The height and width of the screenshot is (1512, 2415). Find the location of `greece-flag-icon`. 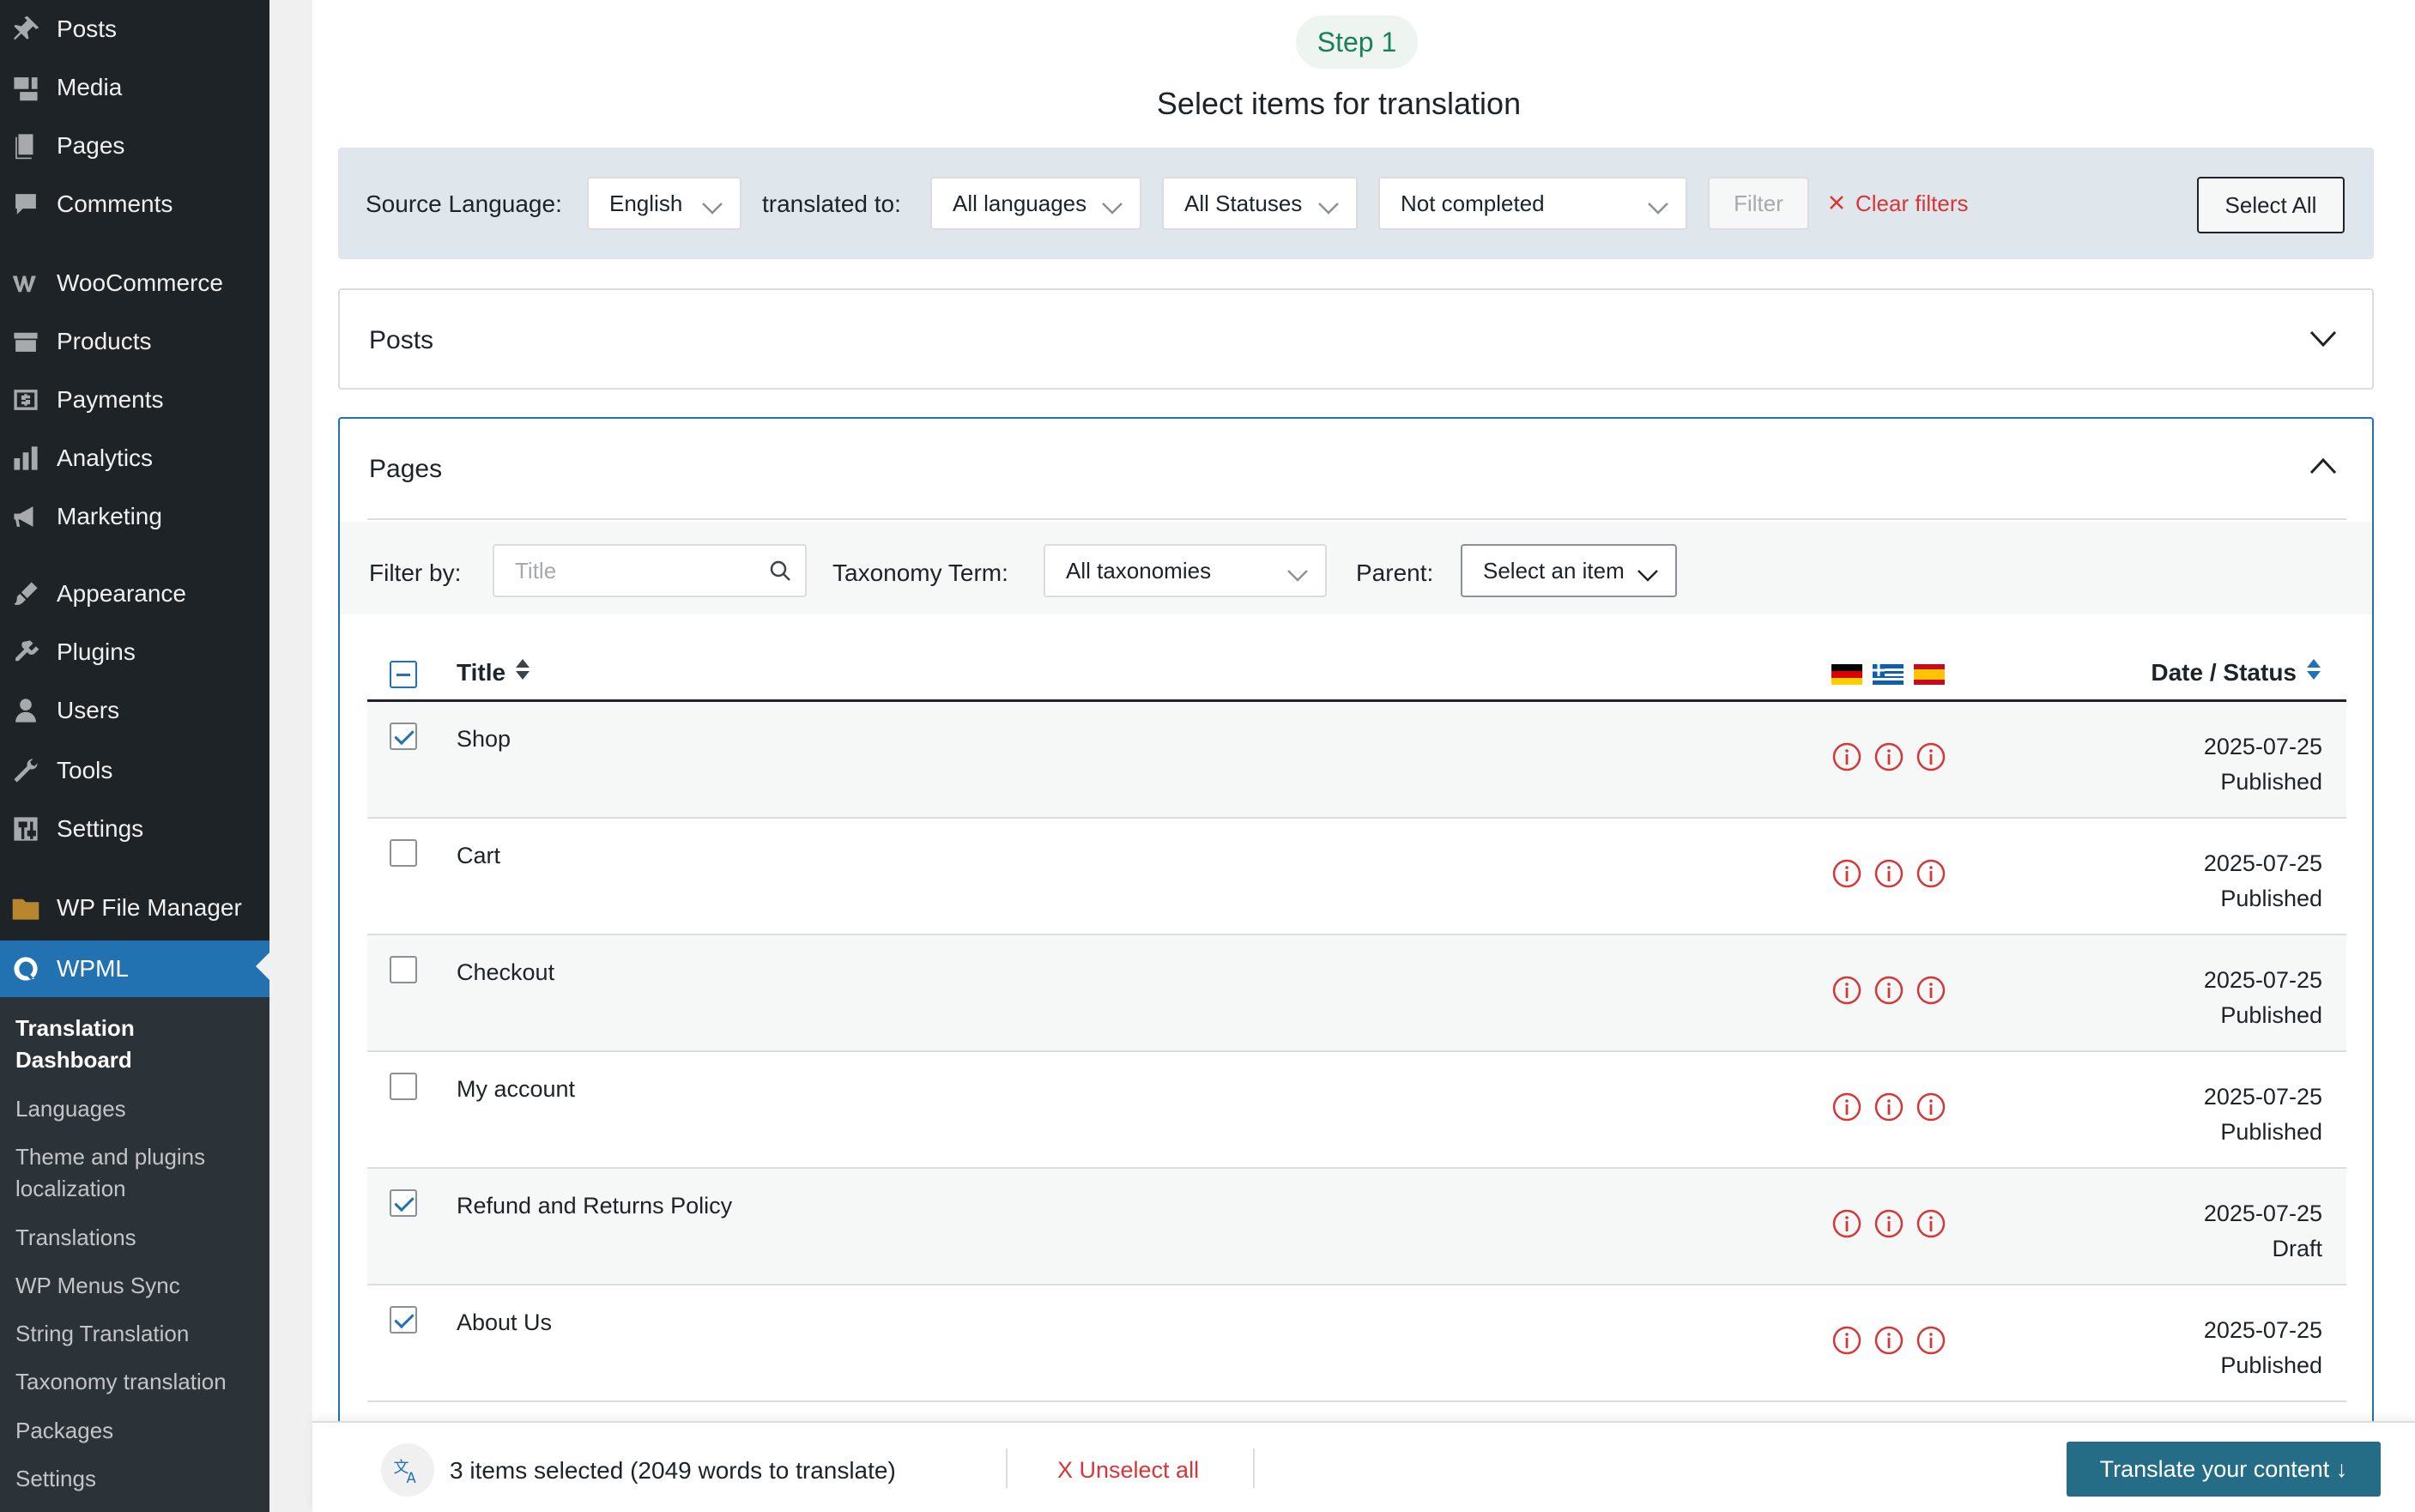

greece-flag-icon is located at coordinates (1888, 674).